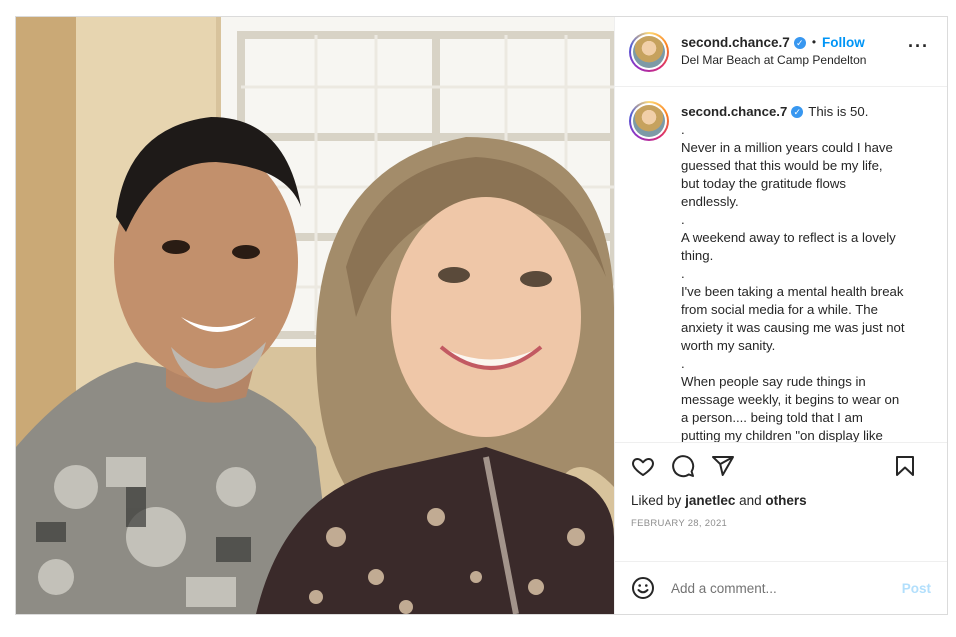  Describe the element at coordinates (723, 466) in the screenshot. I see `paper-plane-icon` at that location.